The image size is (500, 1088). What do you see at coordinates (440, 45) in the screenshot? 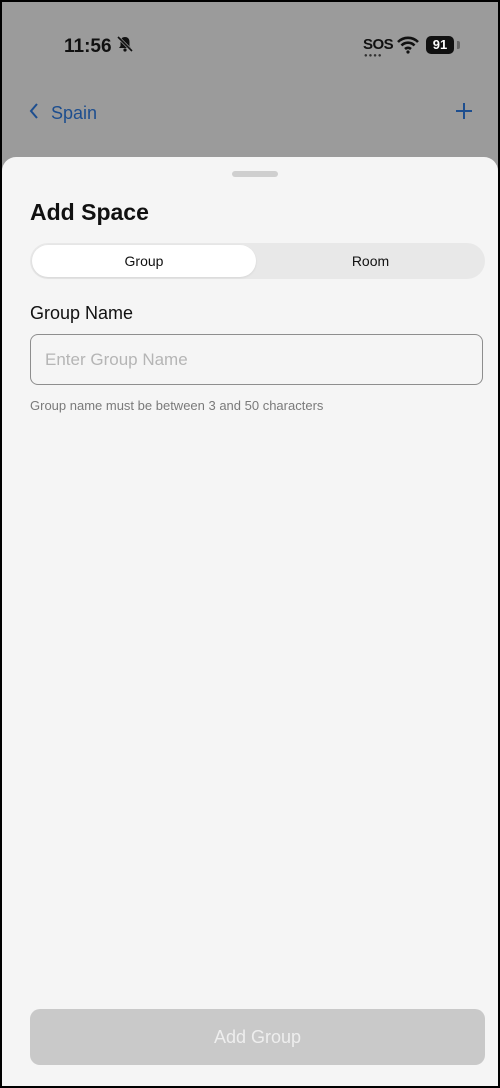
I see `battery-icon: 91` at bounding box center [440, 45].